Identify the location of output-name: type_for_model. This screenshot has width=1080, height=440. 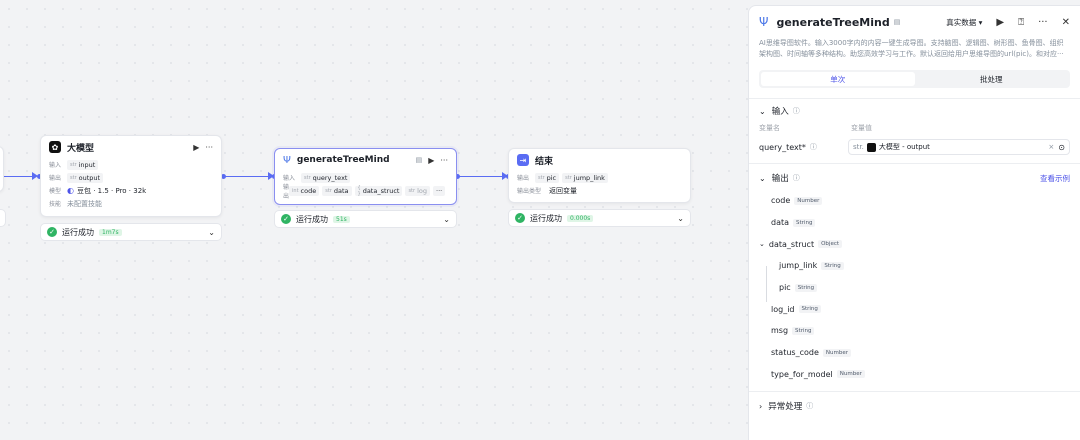
(802, 374).